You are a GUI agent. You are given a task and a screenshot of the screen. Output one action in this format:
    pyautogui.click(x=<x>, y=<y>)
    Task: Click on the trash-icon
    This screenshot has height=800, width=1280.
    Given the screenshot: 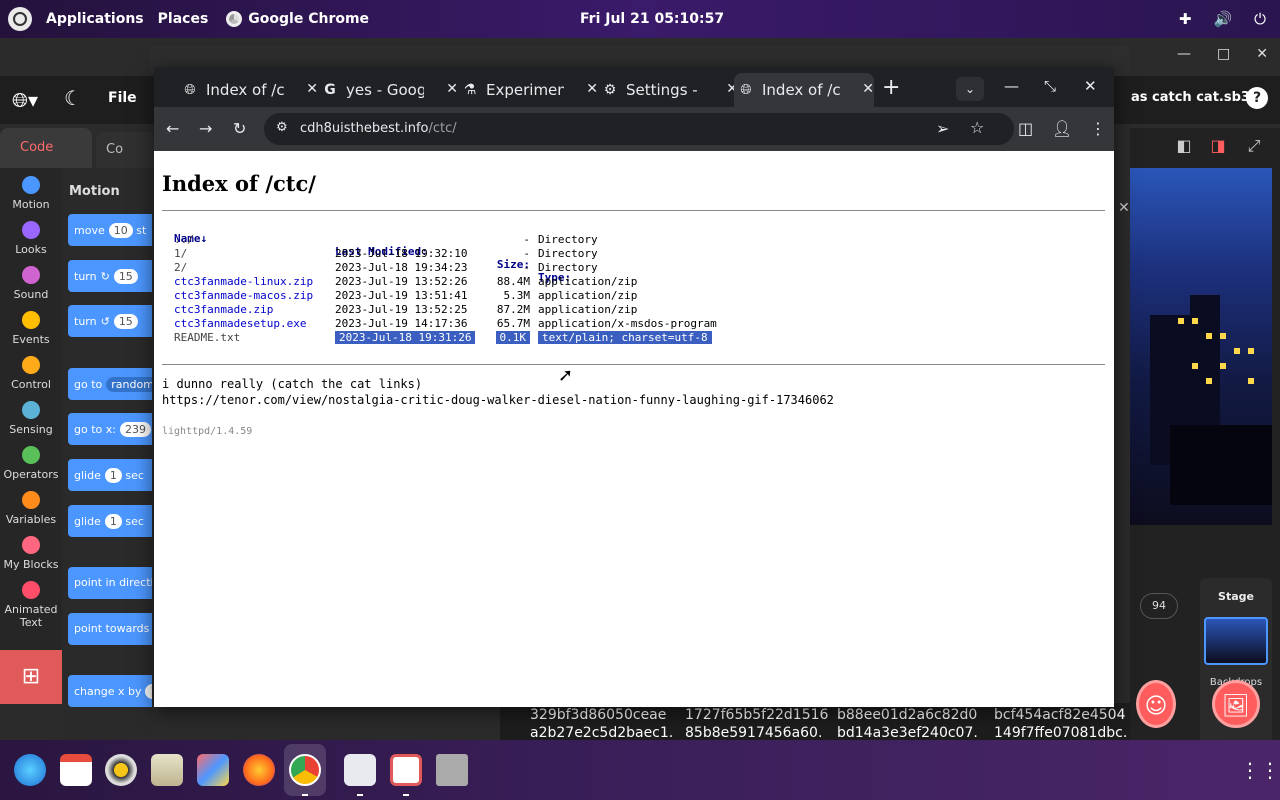 What is the action you would take?
    pyautogui.click(x=452, y=770)
    